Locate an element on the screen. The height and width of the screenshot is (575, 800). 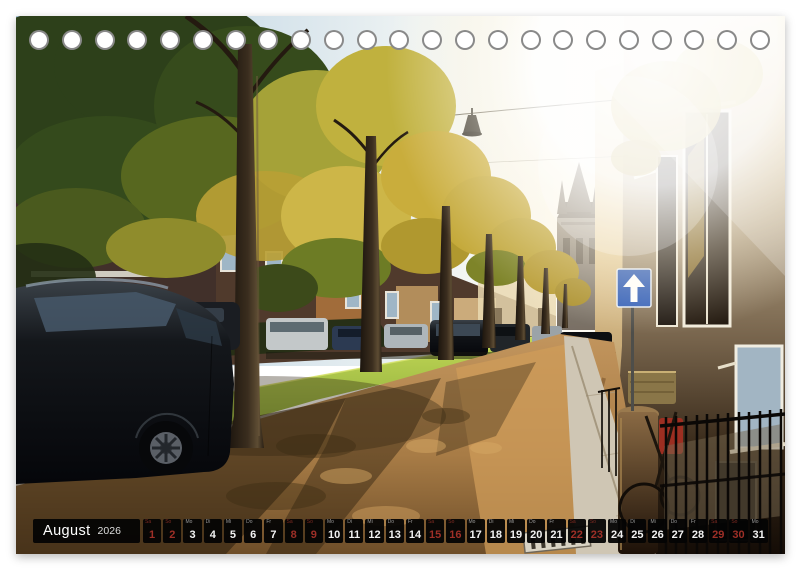
day-number: 17 is located at coordinates (475, 535).